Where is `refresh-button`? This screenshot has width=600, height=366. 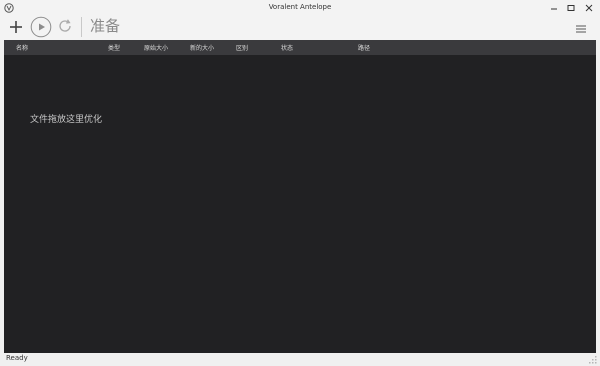
refresh-button is located at coordinates (65, 26).